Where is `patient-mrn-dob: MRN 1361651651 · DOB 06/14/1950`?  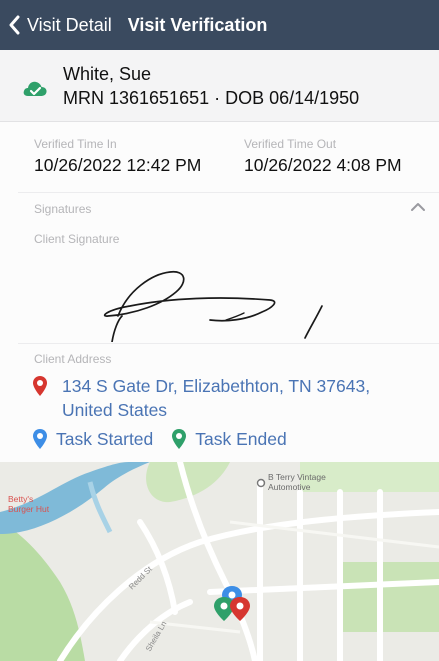
patient-mrn-dob: MRN 1361651651 · DOB 06/14/1950 is located at coordinates (211, 98).